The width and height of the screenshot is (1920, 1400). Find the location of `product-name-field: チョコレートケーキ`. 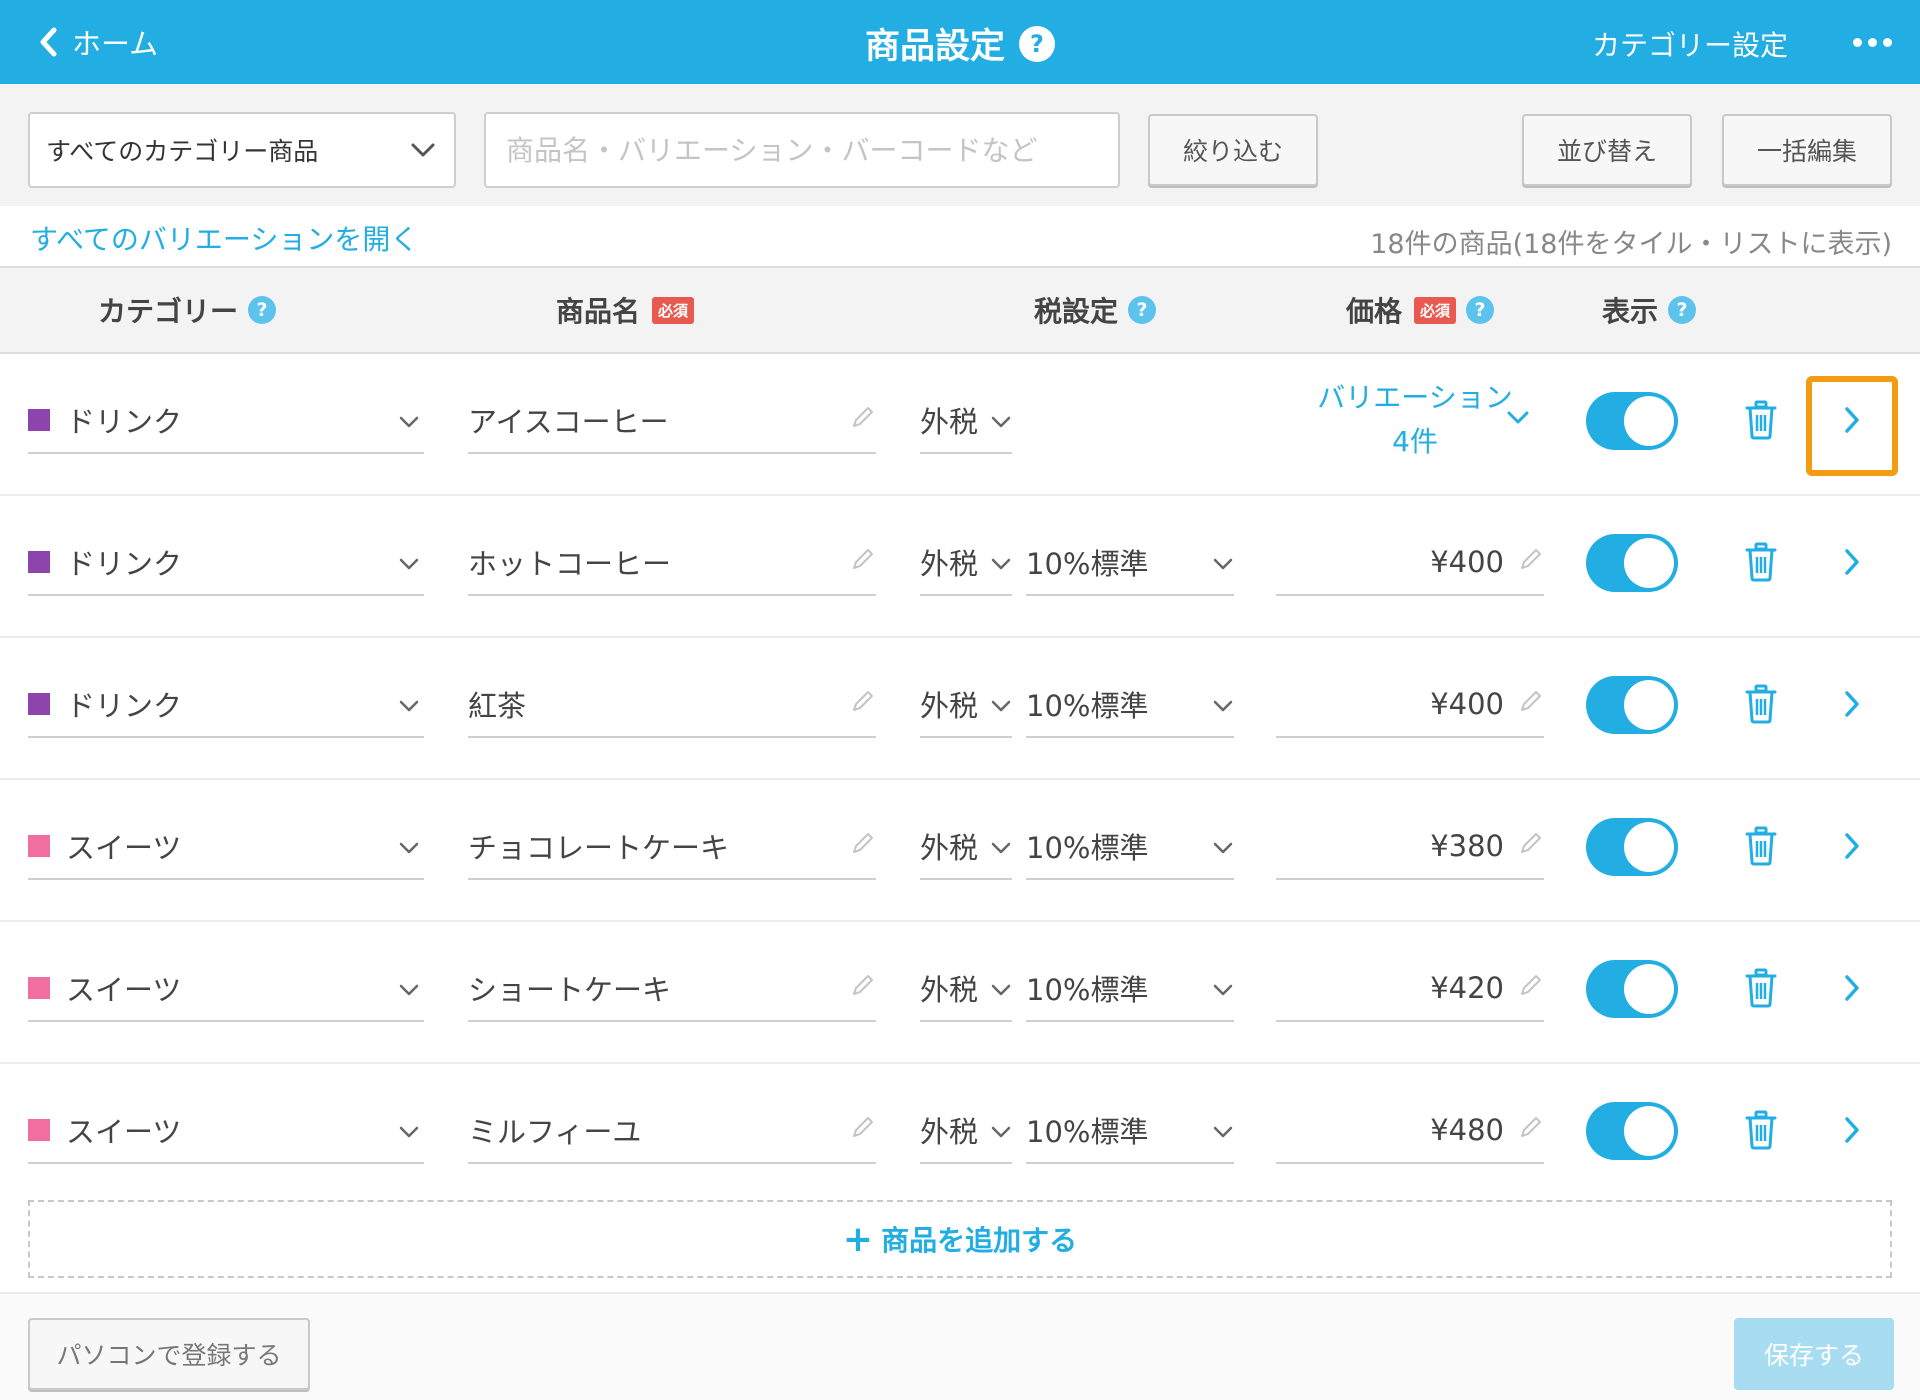

product-name-field: チョコレートケーキ is located at coordinates (672, 847).